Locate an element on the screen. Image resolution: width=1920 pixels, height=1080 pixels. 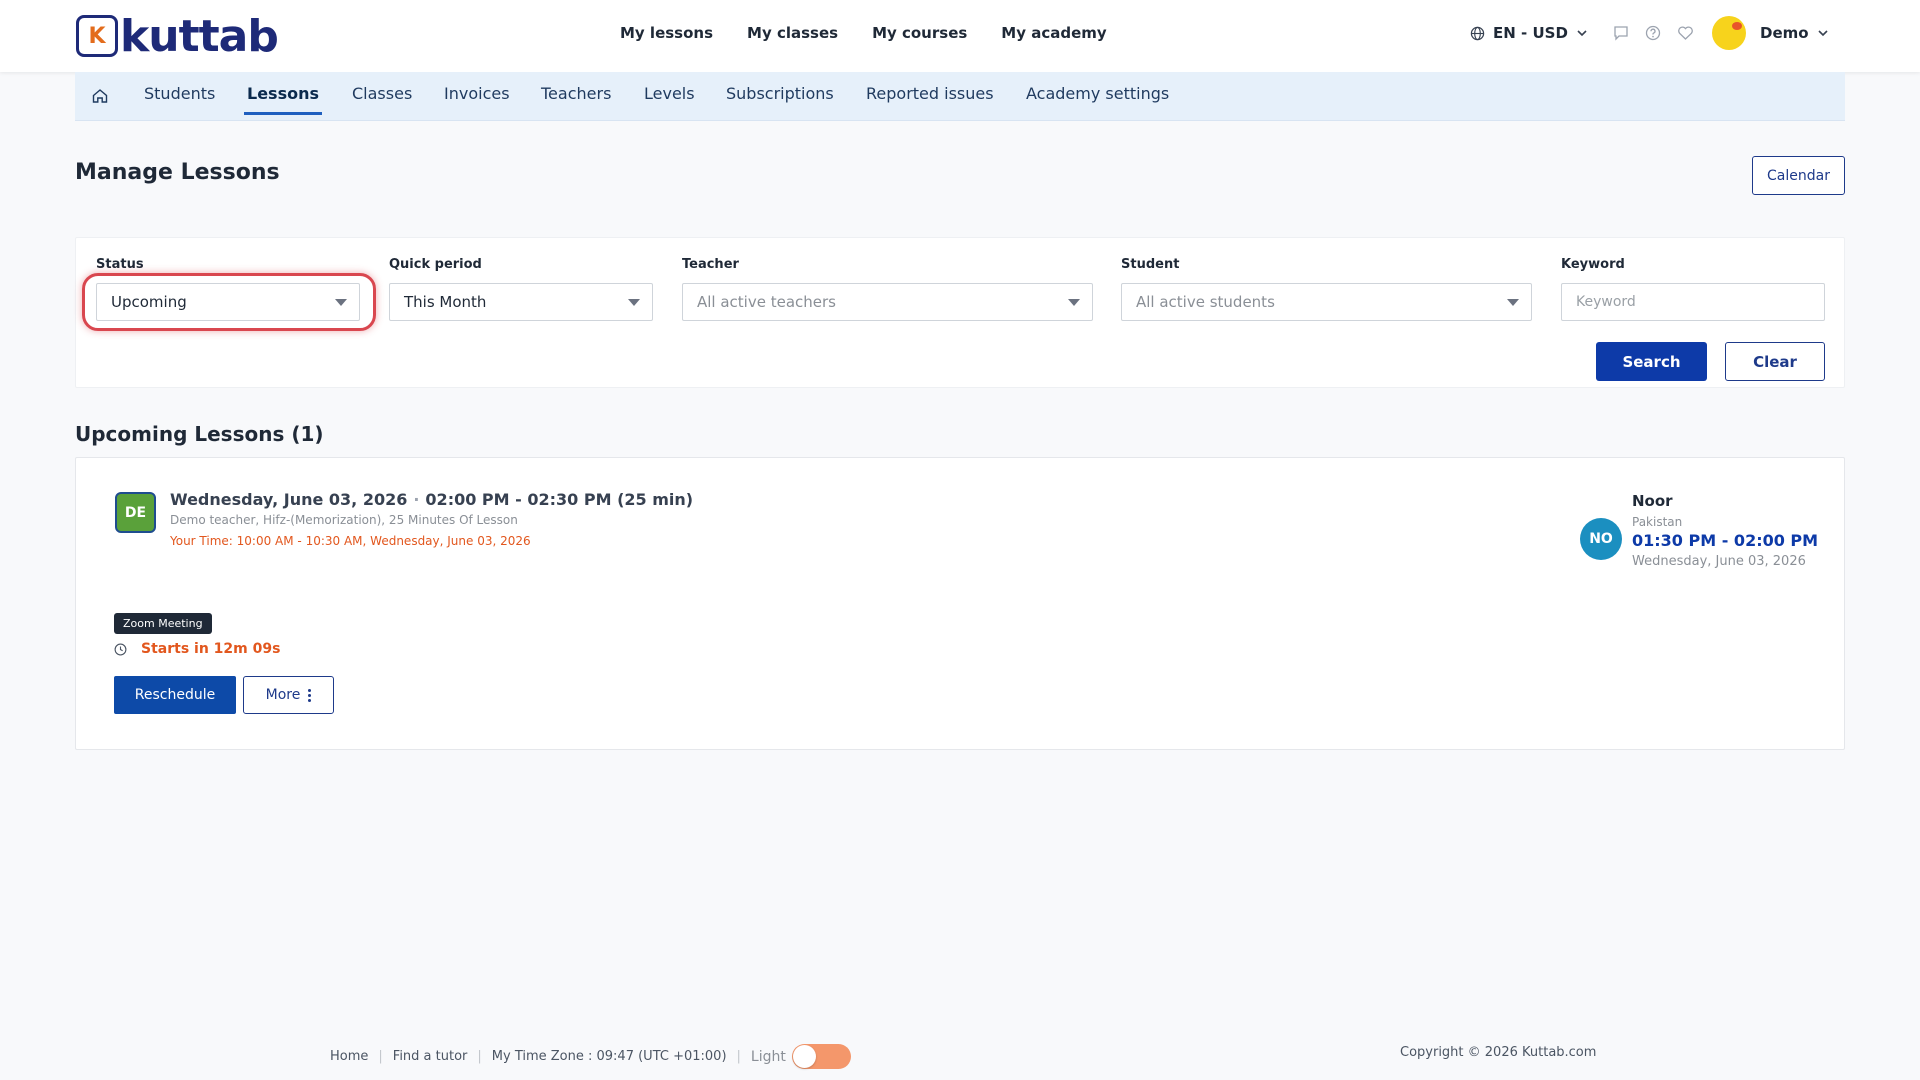
student-name: Noor is located at coordinates (1652, 501).